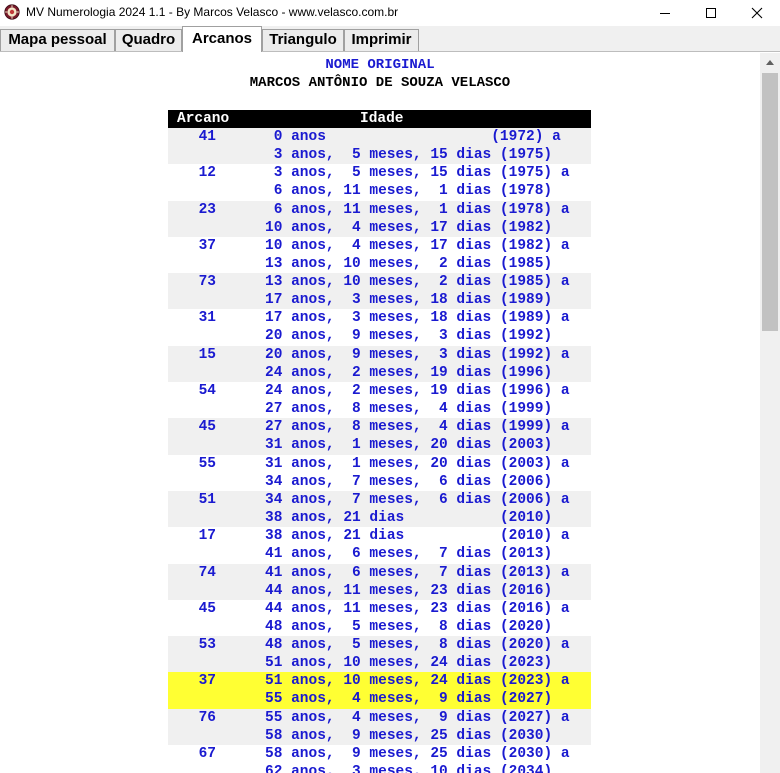  I want to click on arcano-number: 31, so click(207, 318).